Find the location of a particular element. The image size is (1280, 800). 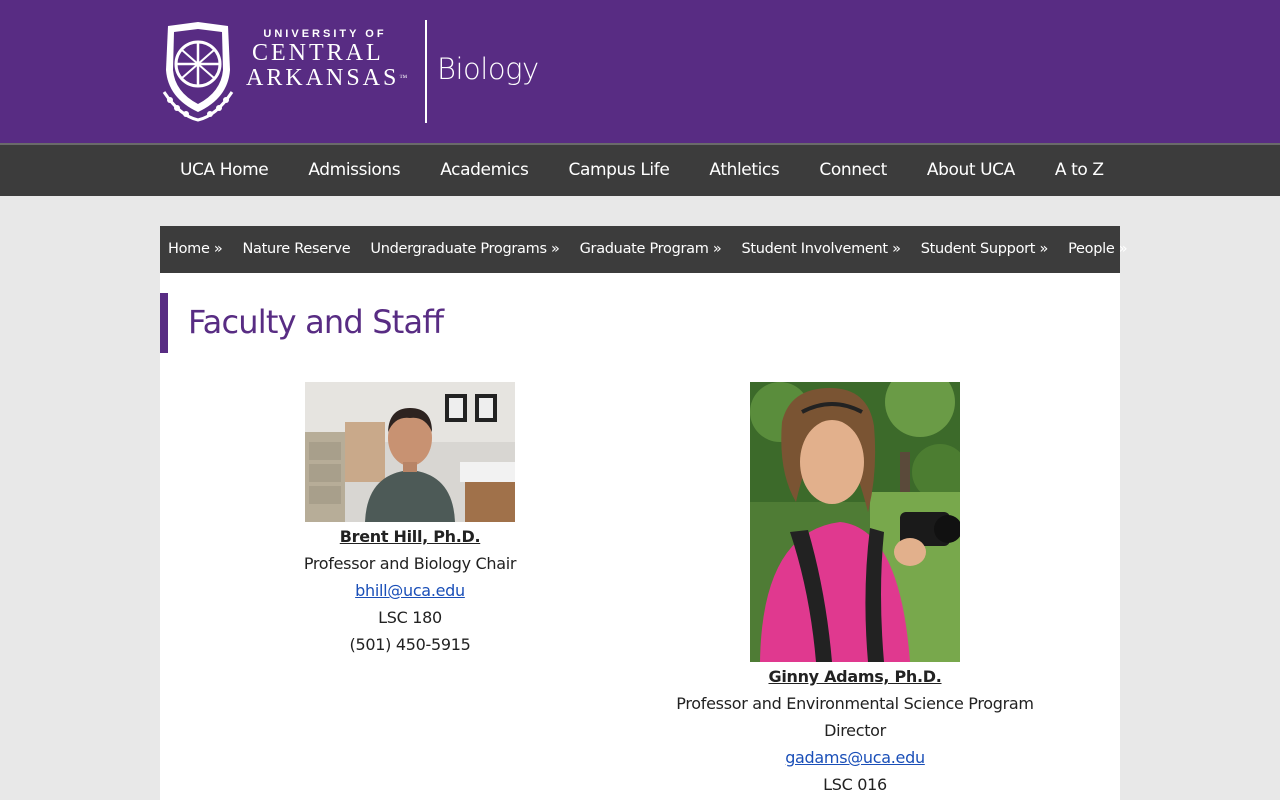

main-nav-link-athletics: Athletics is located at coordinates (744, 170).